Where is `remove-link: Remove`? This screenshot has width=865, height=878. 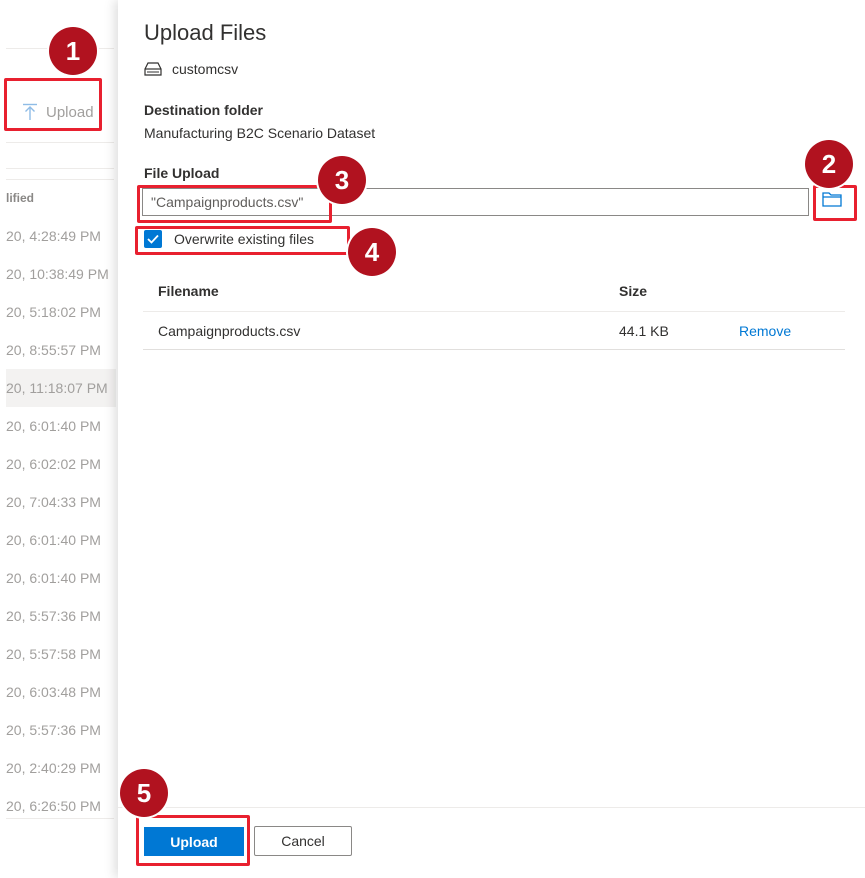
remove-link: Remove is located at coordinates (765, 330).